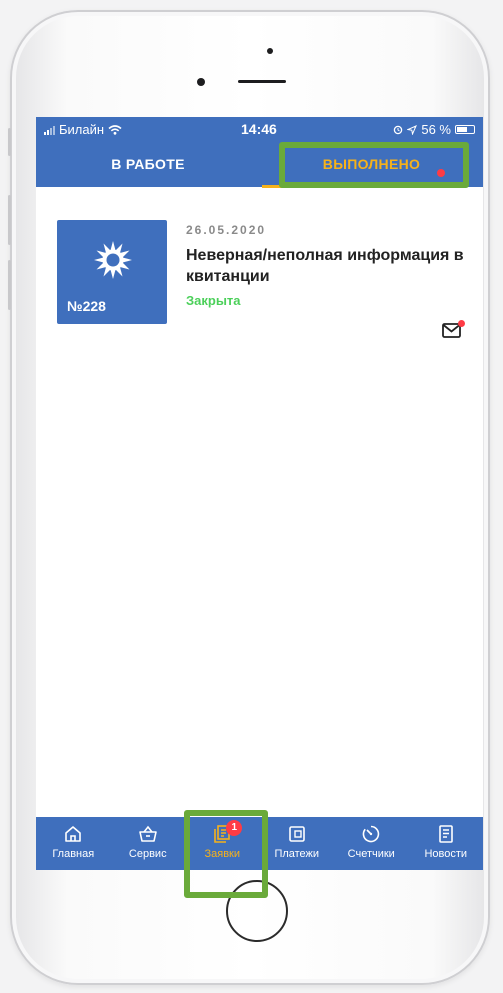 The width and height of the screenshot is (503, 993). I want to click on volume-up-button, so click(9, 220).